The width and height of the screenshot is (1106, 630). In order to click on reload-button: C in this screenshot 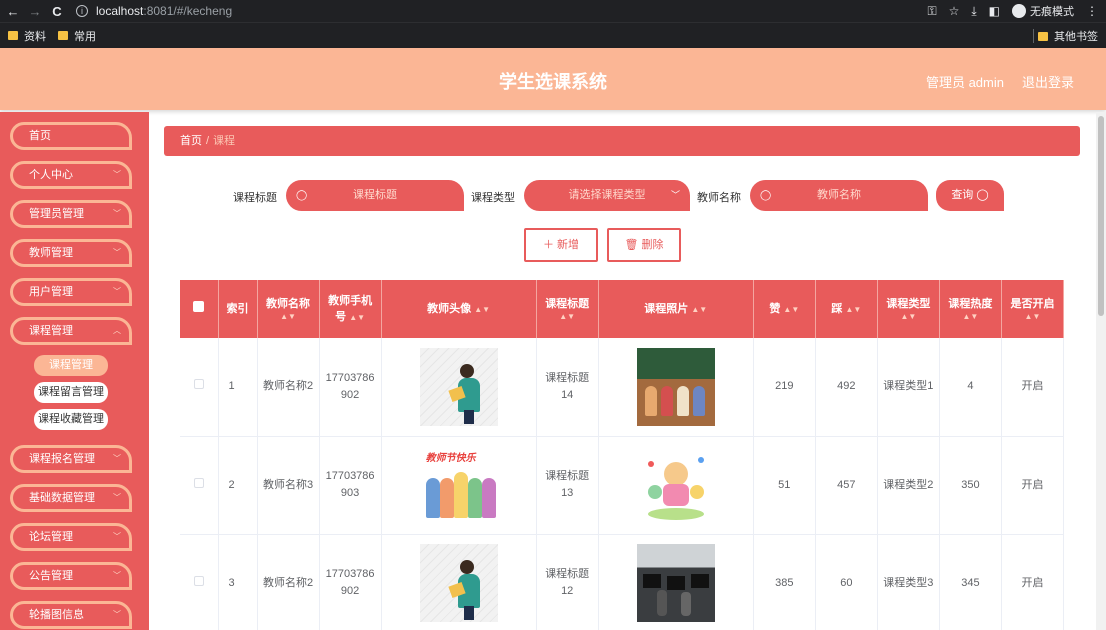, I will do `click(57, 11)`.